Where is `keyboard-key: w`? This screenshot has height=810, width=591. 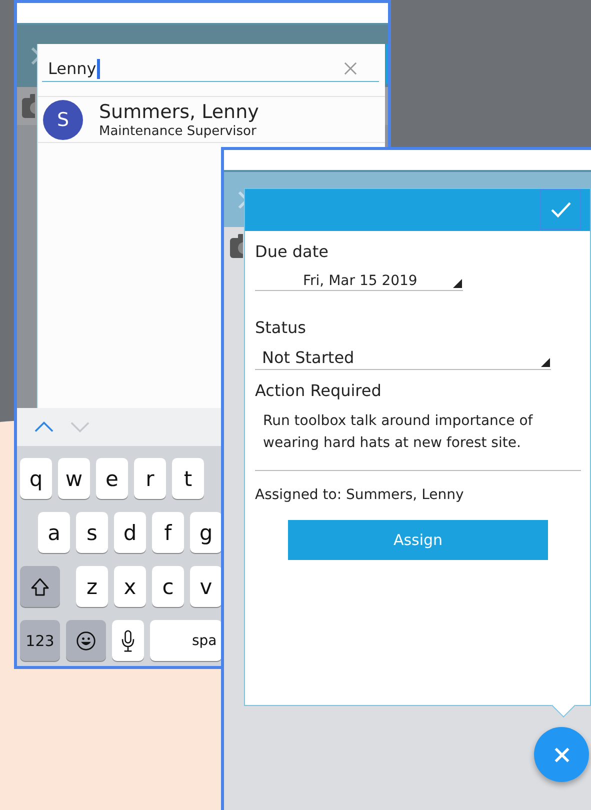 keyboard-key: w is located at coordinates (74, 478).